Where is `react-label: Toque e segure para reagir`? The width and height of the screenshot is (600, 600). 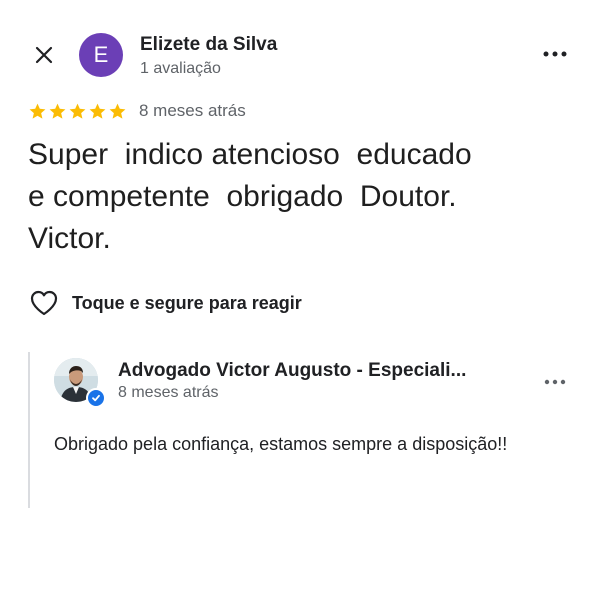
react-label: Toque e segure para reagir is located at coordinates (187, 302).